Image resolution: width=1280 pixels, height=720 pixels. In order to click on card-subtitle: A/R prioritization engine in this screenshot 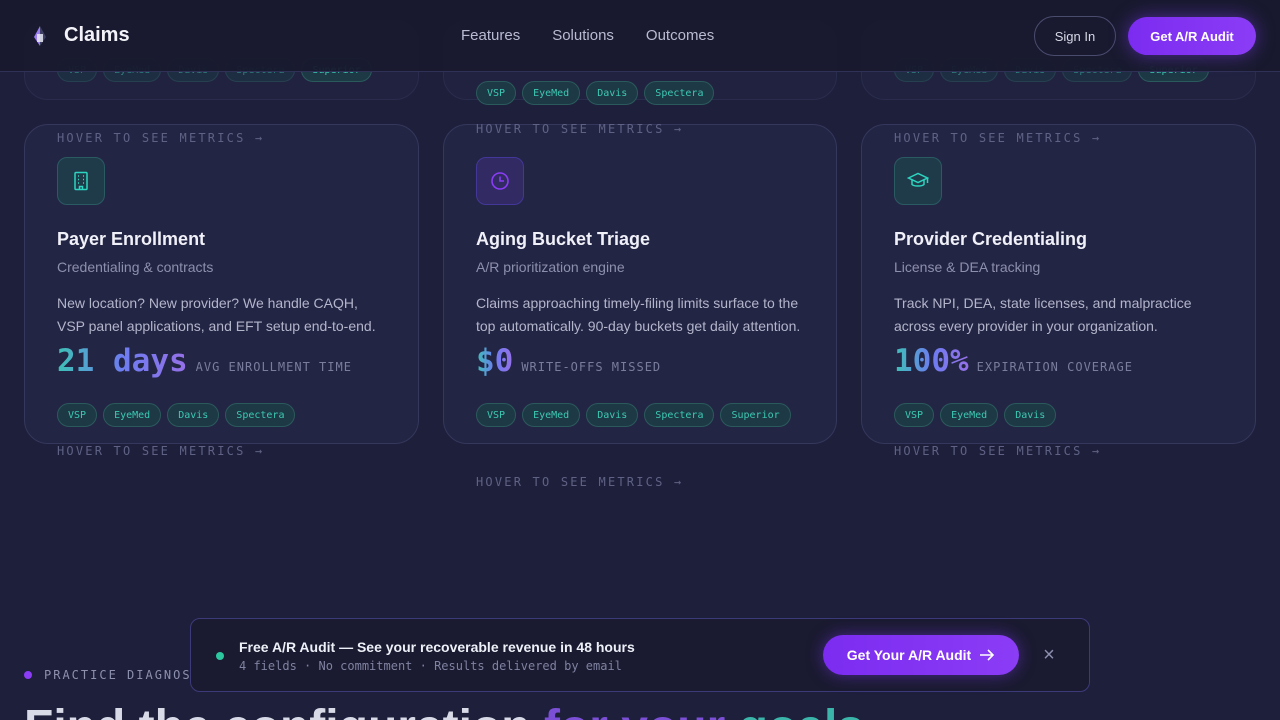, I will do `click(550, 267)`.